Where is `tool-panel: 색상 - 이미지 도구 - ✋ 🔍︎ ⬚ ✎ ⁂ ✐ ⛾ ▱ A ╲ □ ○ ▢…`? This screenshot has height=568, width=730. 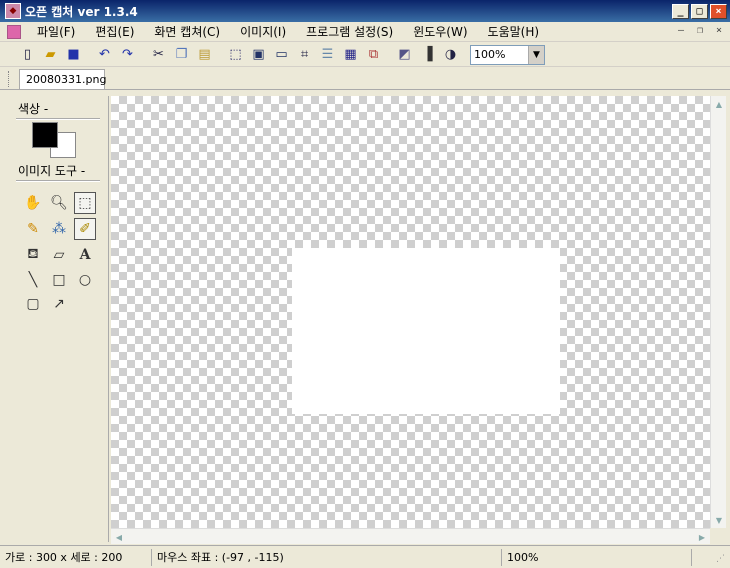
tool-panel: 색상 - 이미지 도구 - ✋ 🔍︎ ⬚ ✎ ⁂ ✐ ⛾ ▱ A ╲ □ ○ ▢… is located at coordinates (58, 319).